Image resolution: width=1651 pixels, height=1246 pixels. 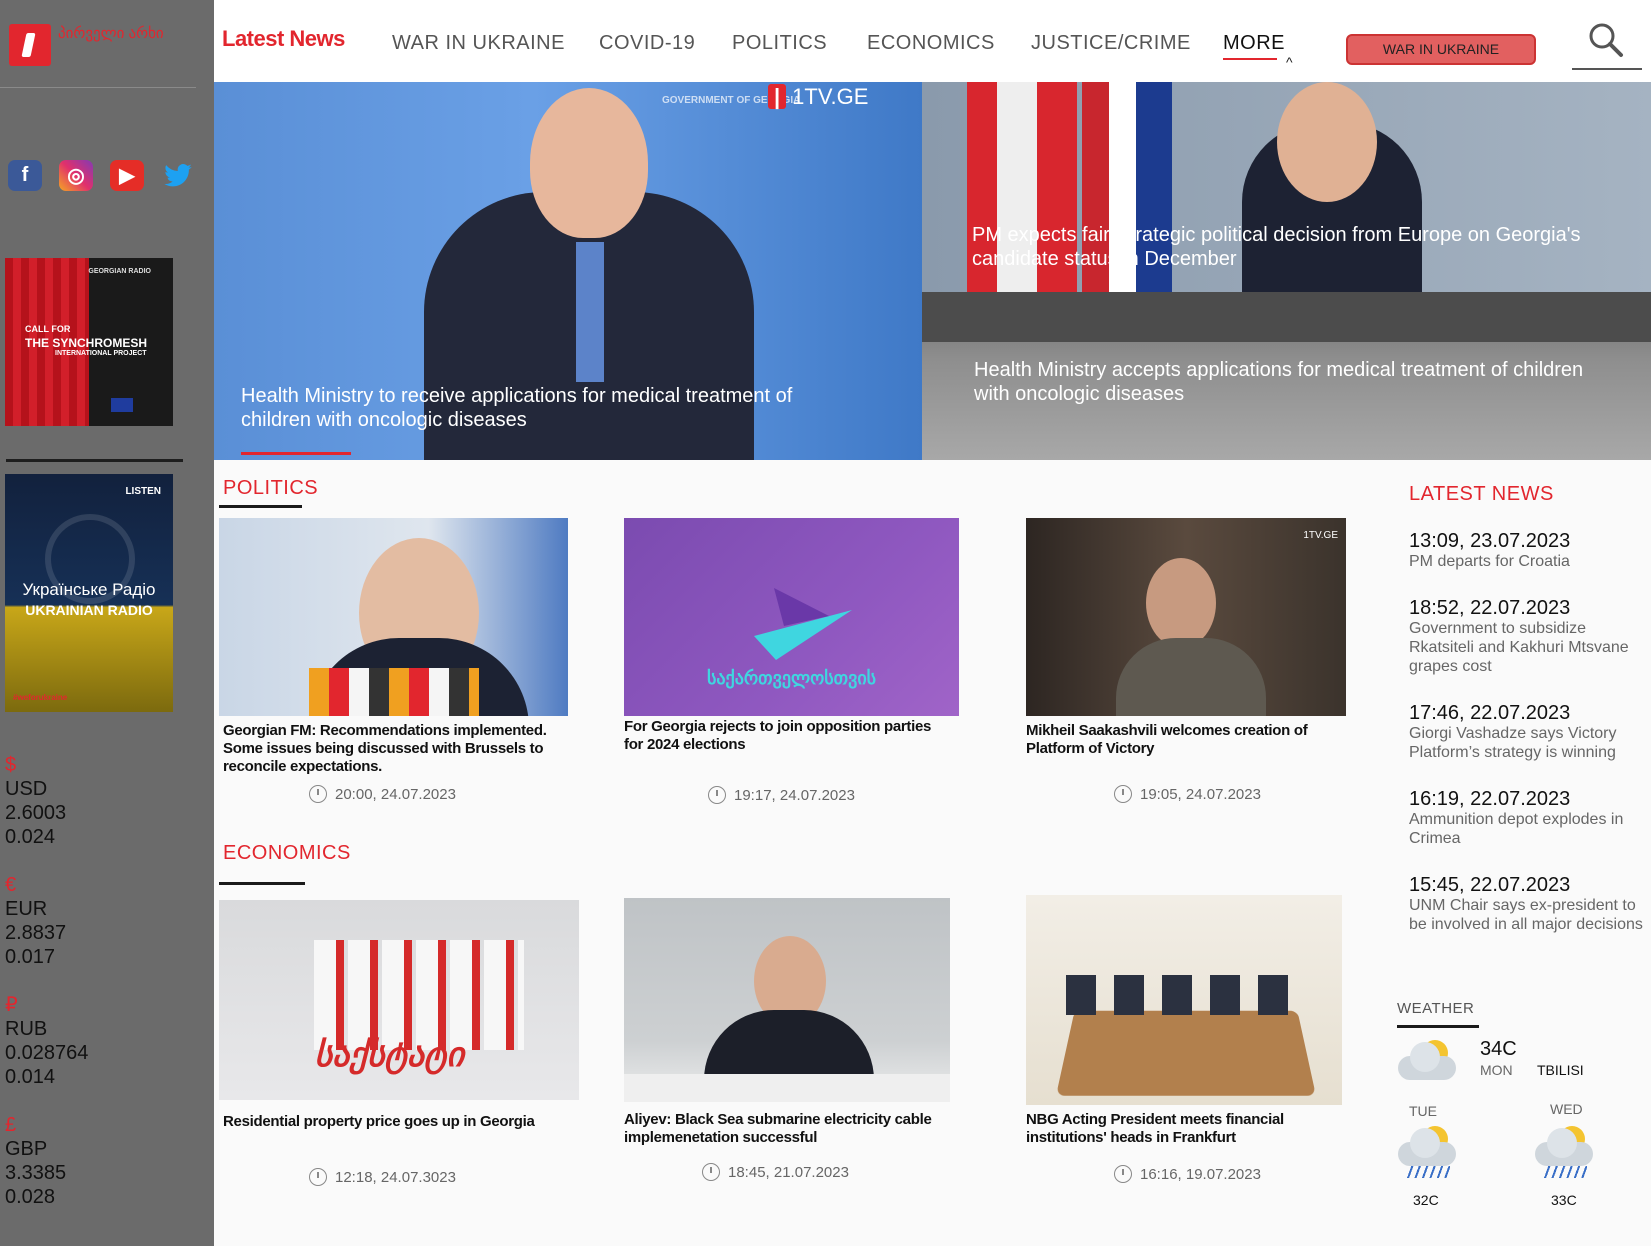 I want to click on nav-justice-crime: JUSTICE/CRIME, so click(x=1111, y=43).